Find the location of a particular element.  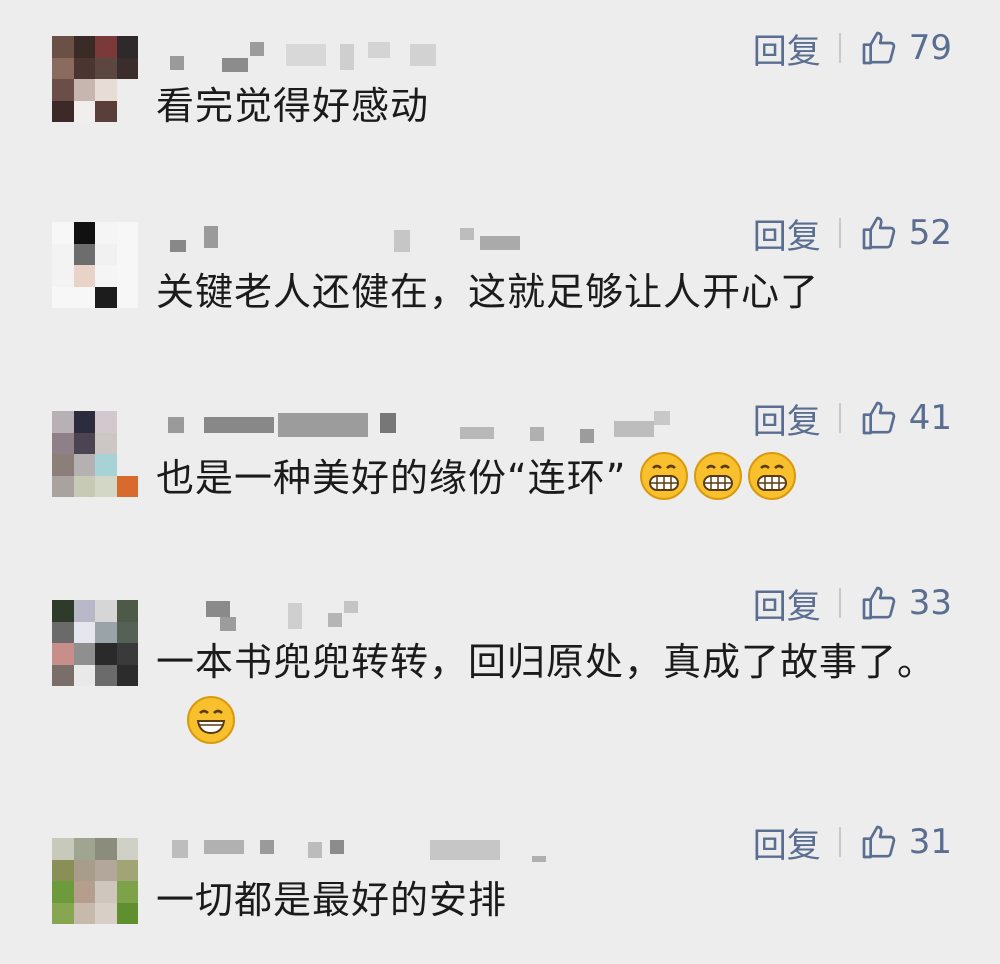

comment-actions: 回复 79 is located at coordinates (852, 50).